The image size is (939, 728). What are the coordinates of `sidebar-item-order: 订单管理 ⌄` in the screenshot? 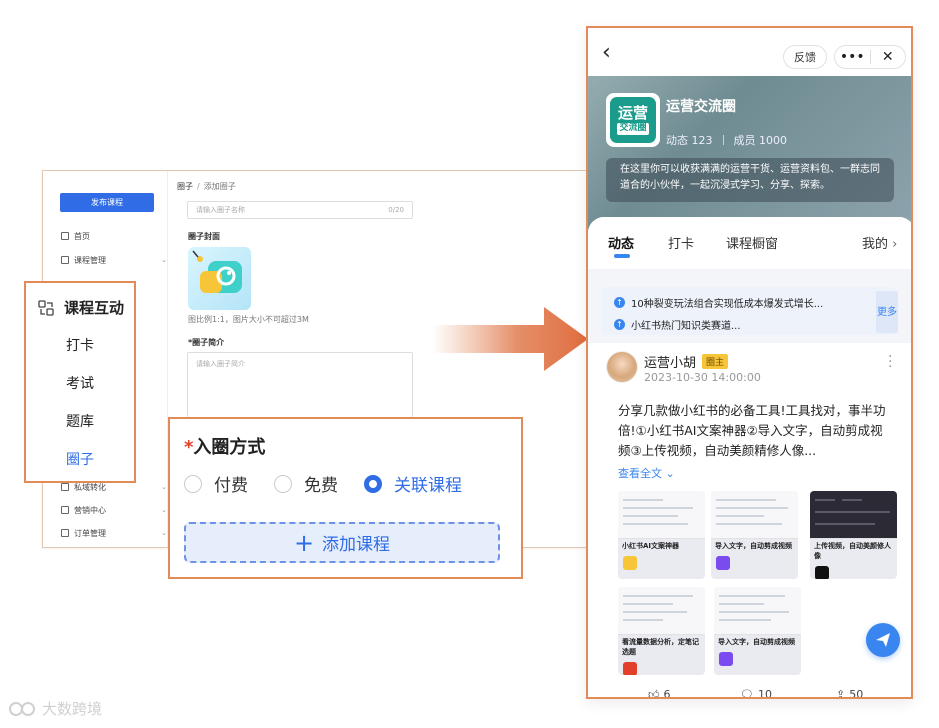 It's located at (114, 533).